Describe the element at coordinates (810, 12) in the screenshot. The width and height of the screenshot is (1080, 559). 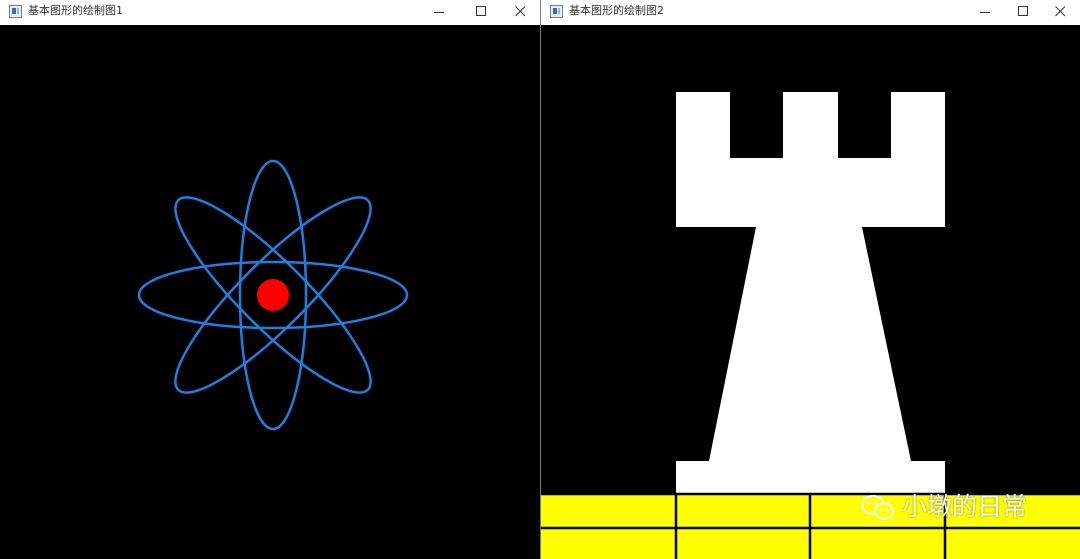
I see `title-bar: 基本图形的绘制图2` at that location.